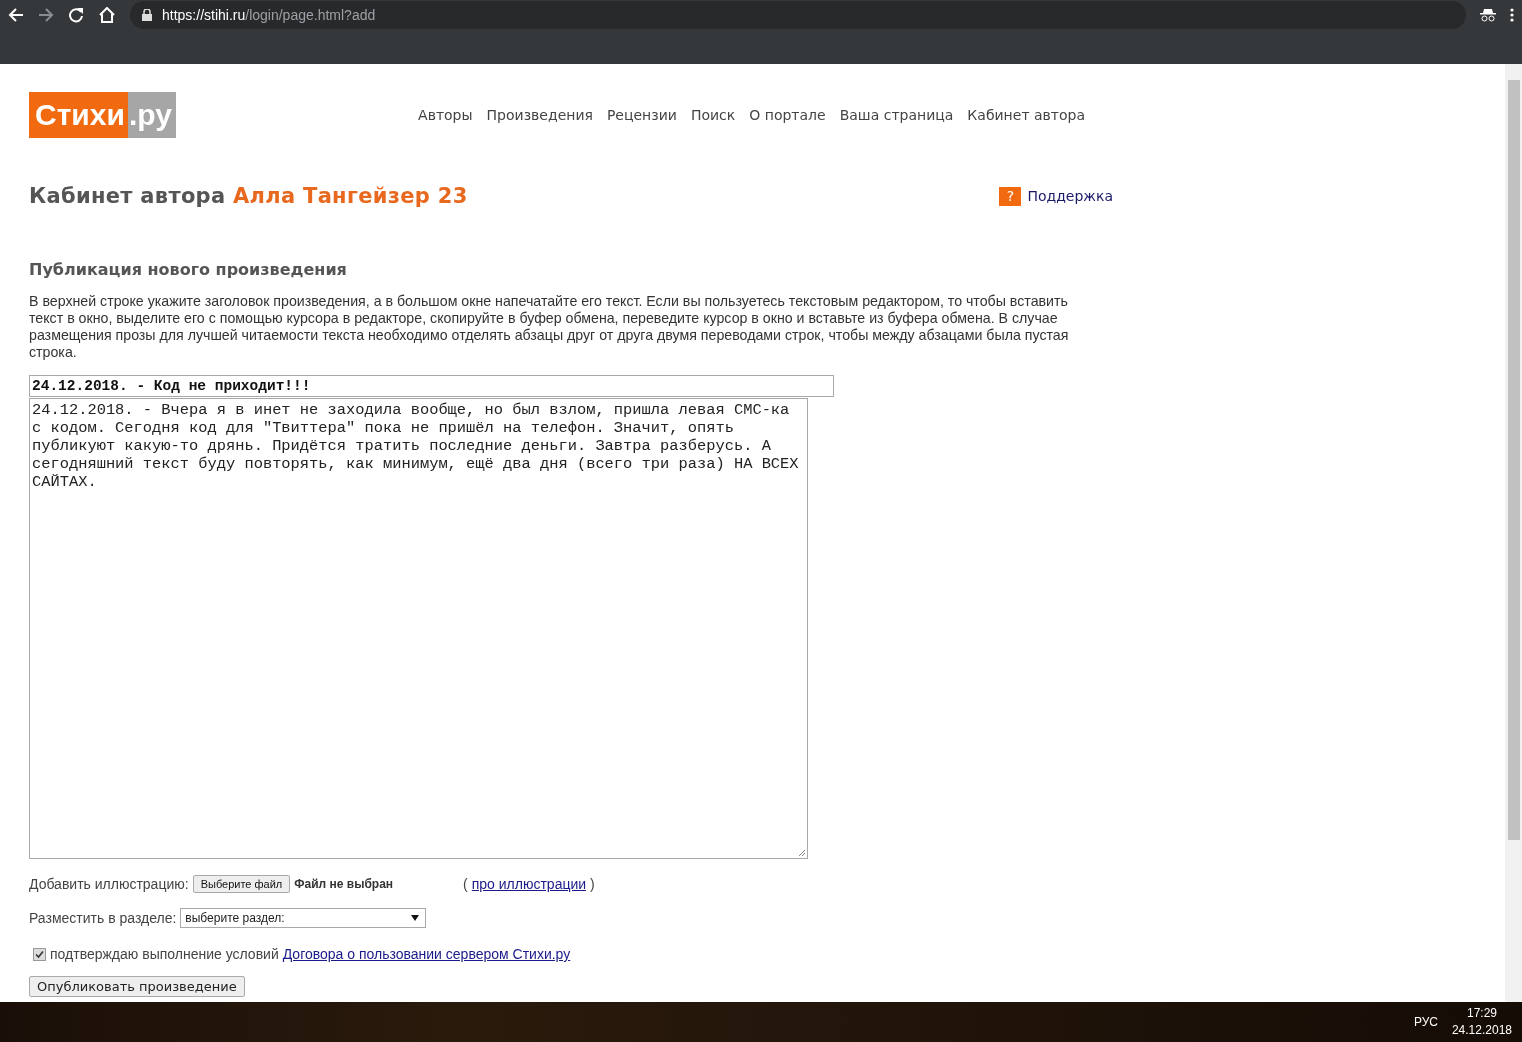 Image resolution: width=1522 pixels, height=1042 pixels. I want to click on nav-link: Поиск, so click(713, 115).